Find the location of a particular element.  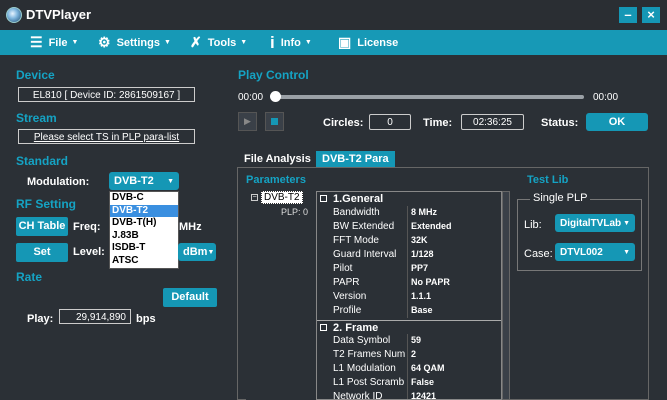

device-section-title: Device is located at coordinates (35, 75).